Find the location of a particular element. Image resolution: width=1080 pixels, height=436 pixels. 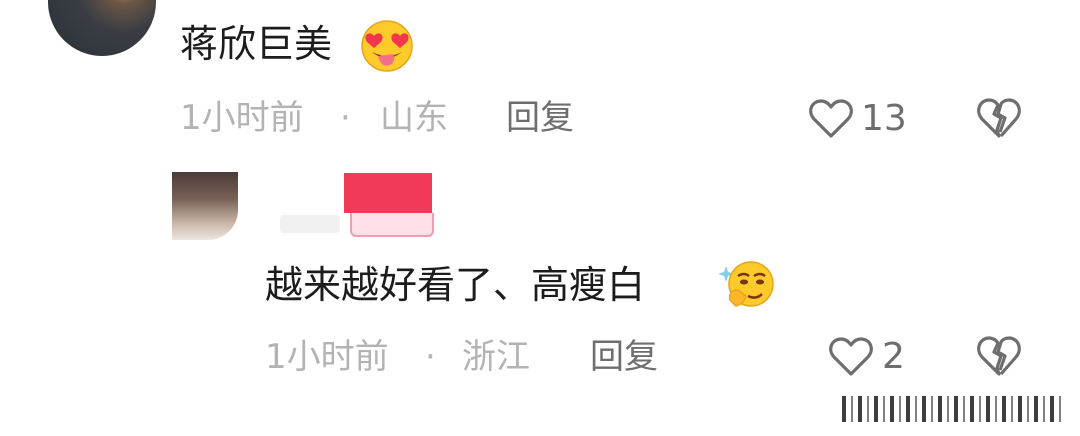

comment-location: 浙江 is located at coordinates (496, 357).